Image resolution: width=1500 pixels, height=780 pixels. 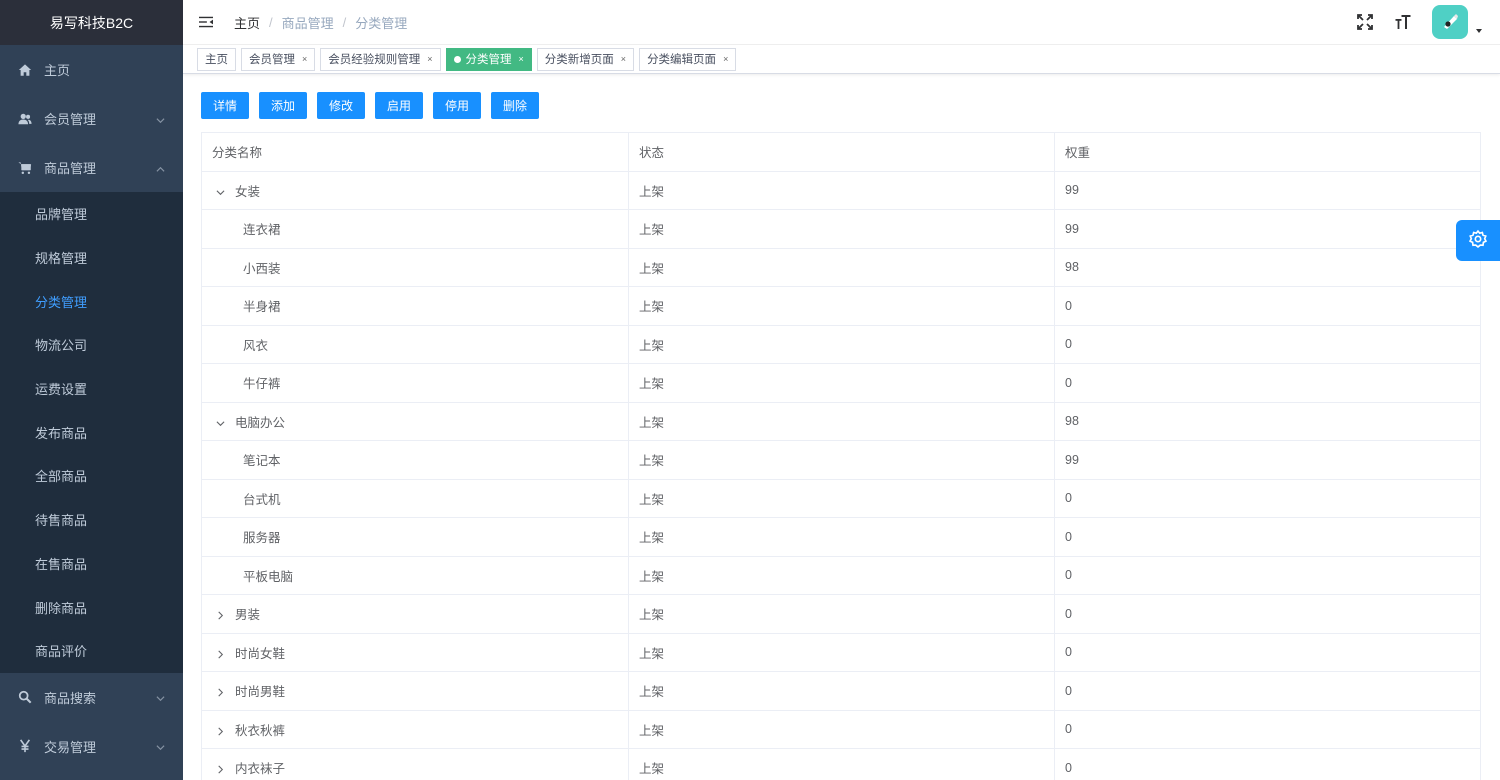 I want to click on tag-category-edit: 分类编辑页面 ×, so click(x=688, y=59).